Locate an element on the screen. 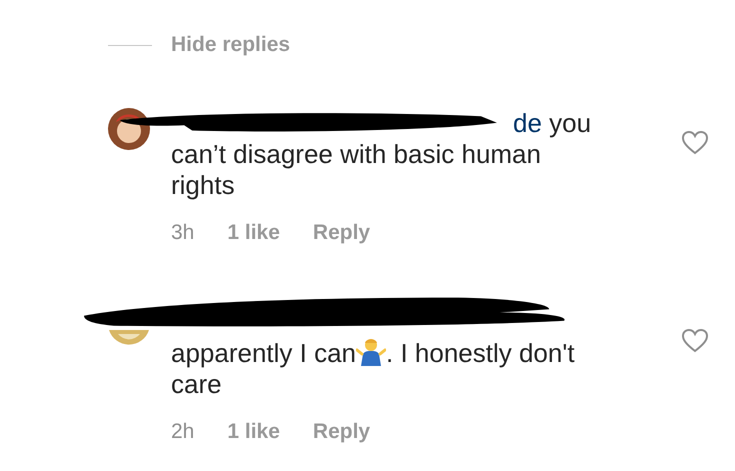 The image size is (735, 471). hide-replies-link: Hide replies is located at coordinates (230, 45).